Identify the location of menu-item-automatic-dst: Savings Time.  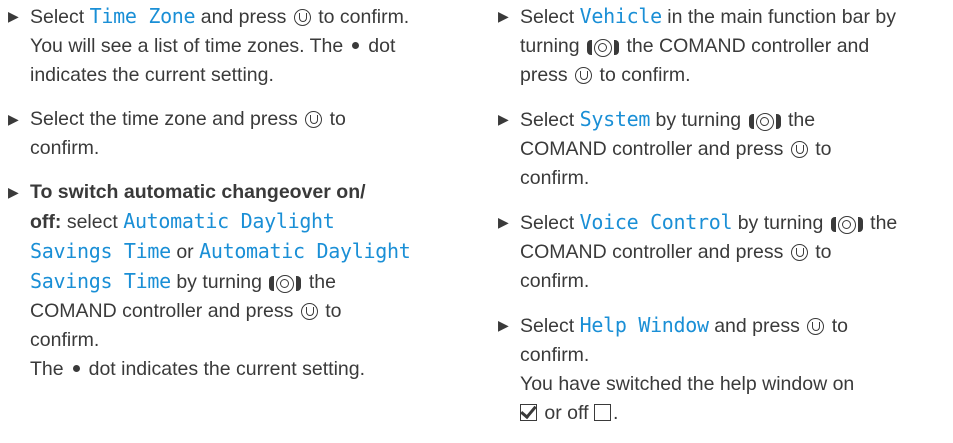
(100, 251).